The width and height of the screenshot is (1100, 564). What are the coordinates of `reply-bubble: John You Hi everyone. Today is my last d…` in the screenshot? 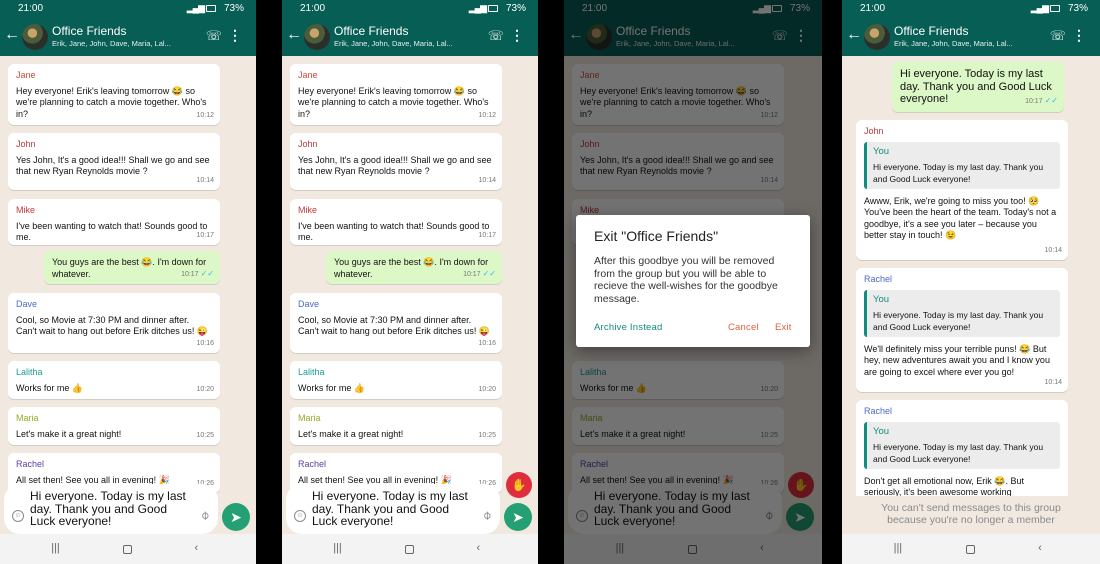 It's located at (962, 190).